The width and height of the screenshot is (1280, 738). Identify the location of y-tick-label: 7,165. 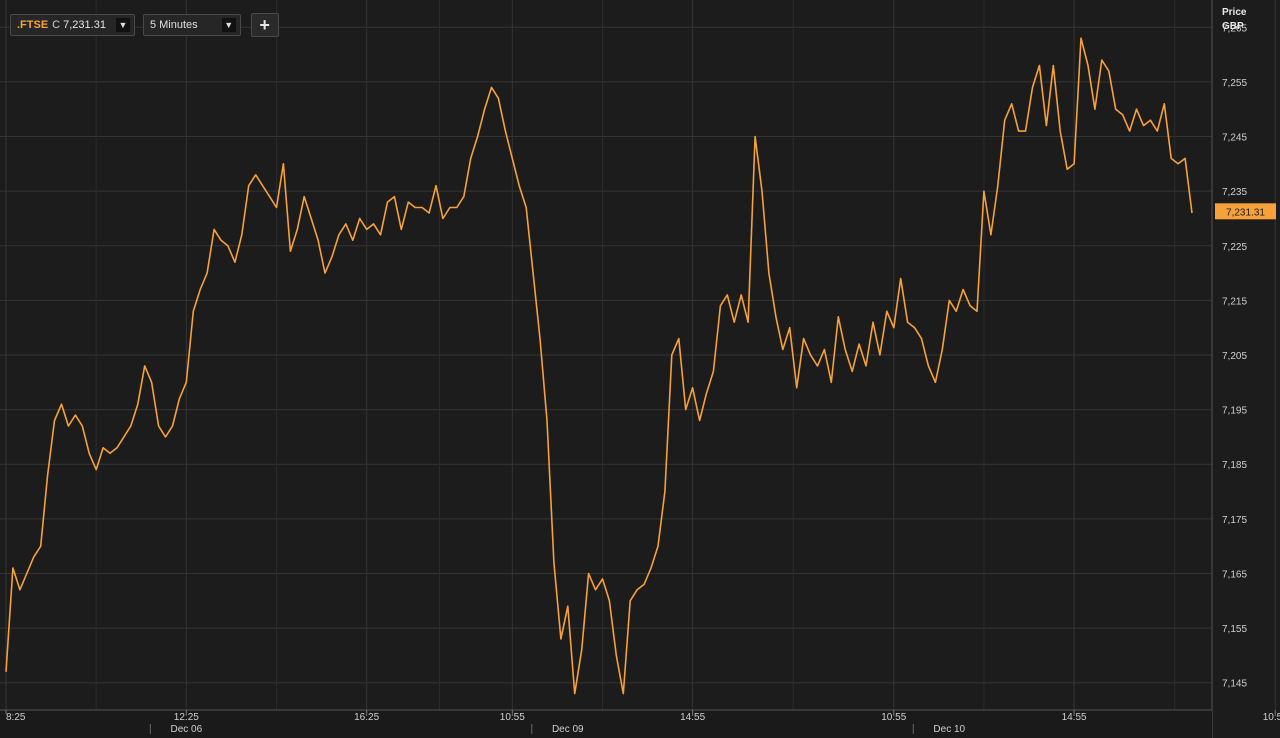
(1234, 574).